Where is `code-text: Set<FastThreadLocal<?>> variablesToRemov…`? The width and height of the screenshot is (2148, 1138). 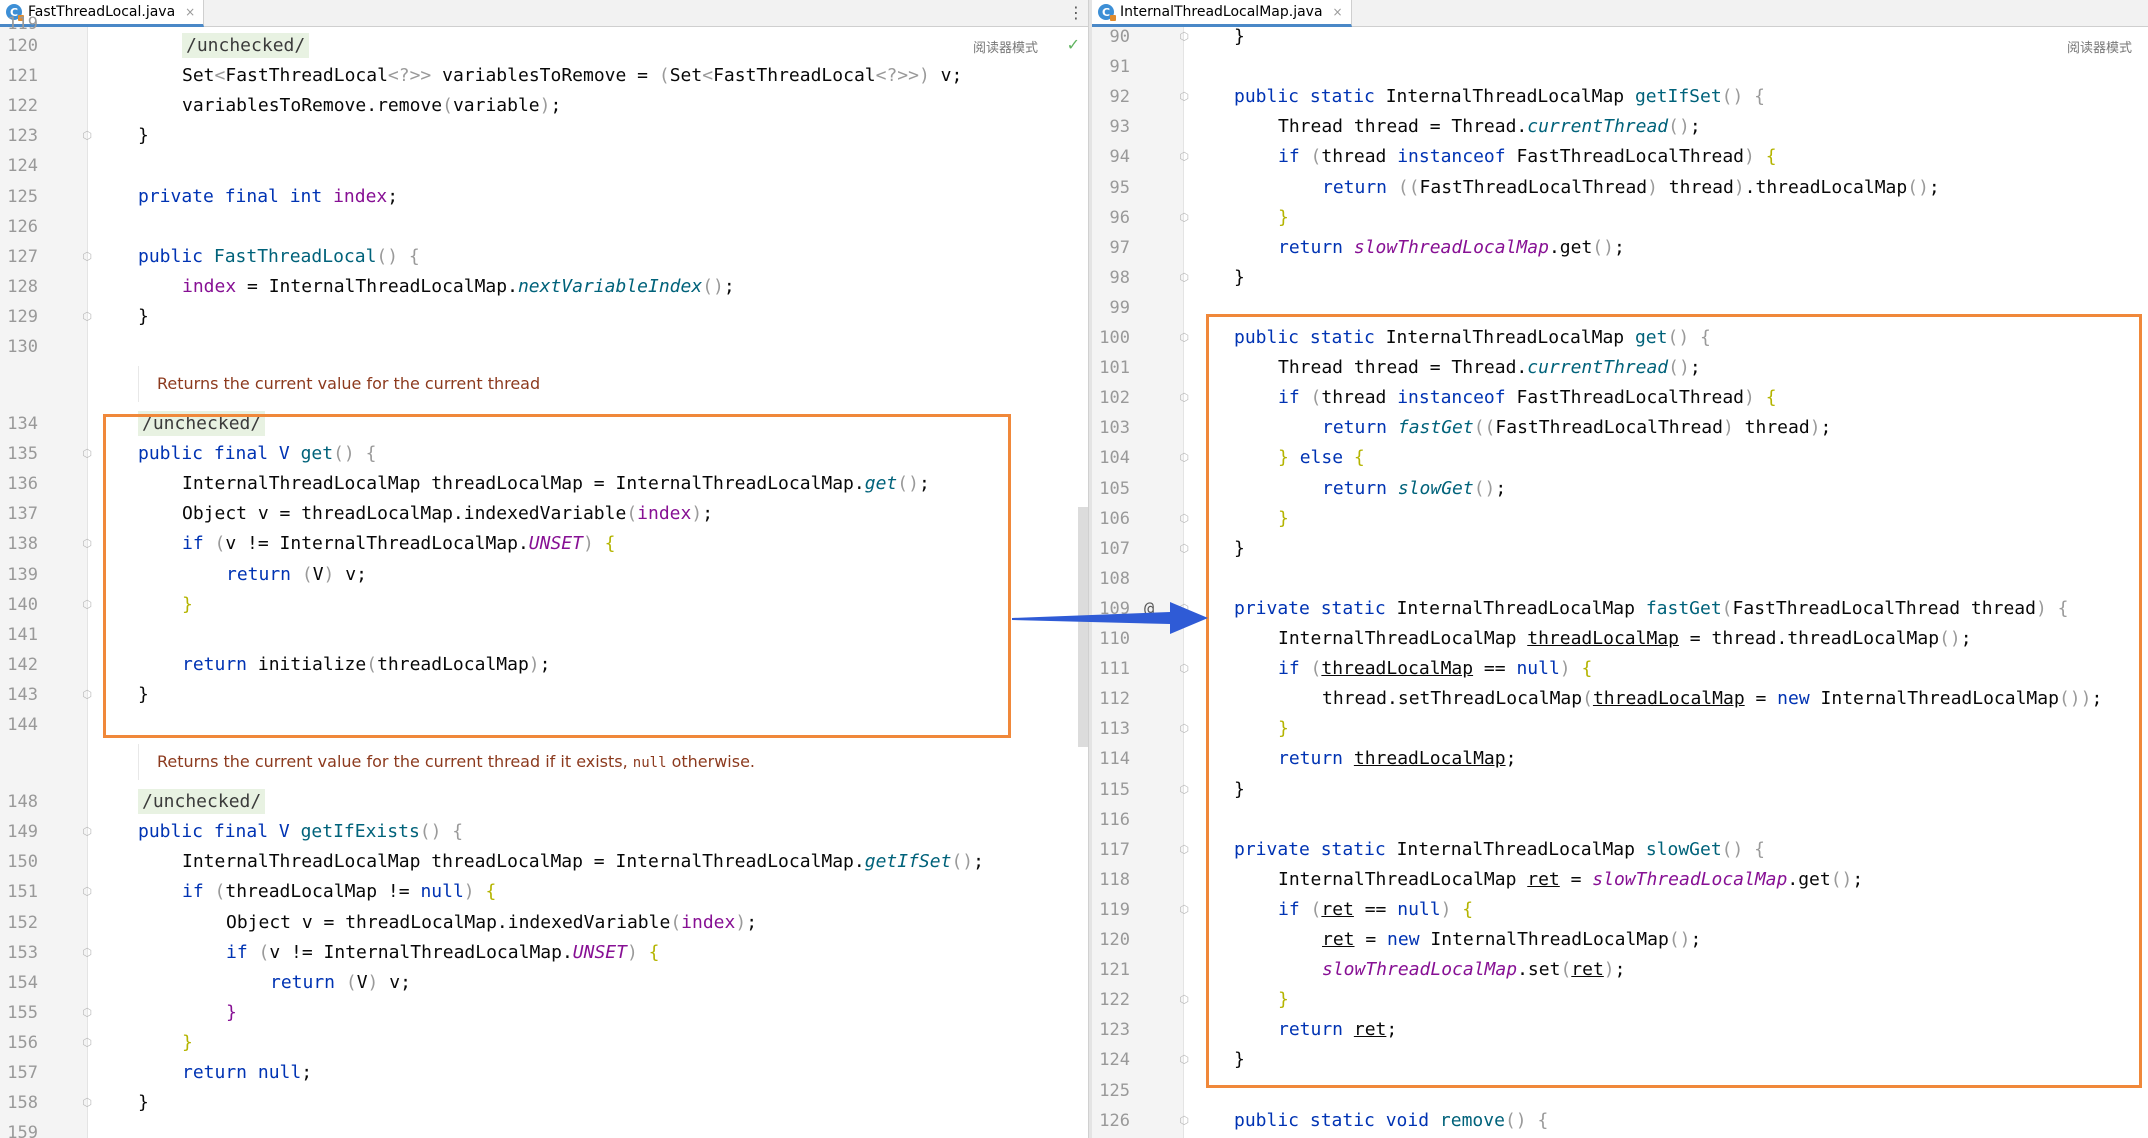 code-text: Set<FastThreadLocal<?>> variablesToRemov… is located at coordinates (572, 76).